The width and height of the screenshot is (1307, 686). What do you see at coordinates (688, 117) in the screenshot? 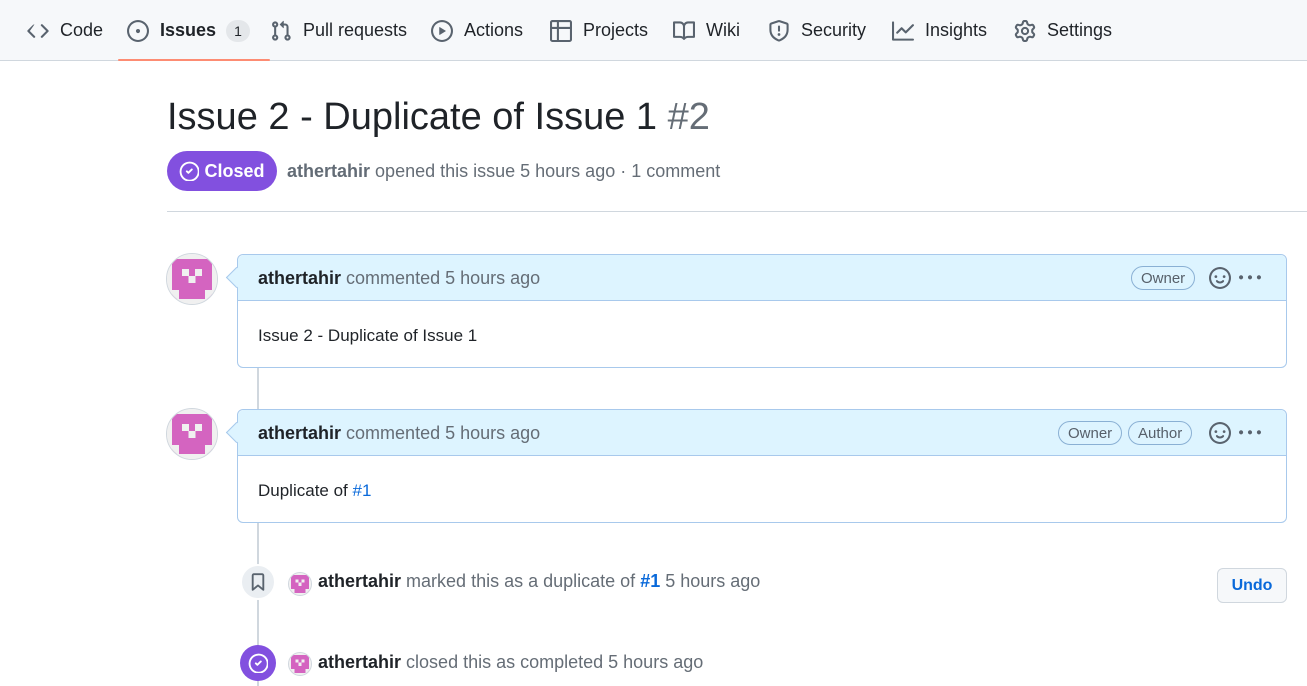
I see `issue-number: #2` at bounding box center [688, 117].